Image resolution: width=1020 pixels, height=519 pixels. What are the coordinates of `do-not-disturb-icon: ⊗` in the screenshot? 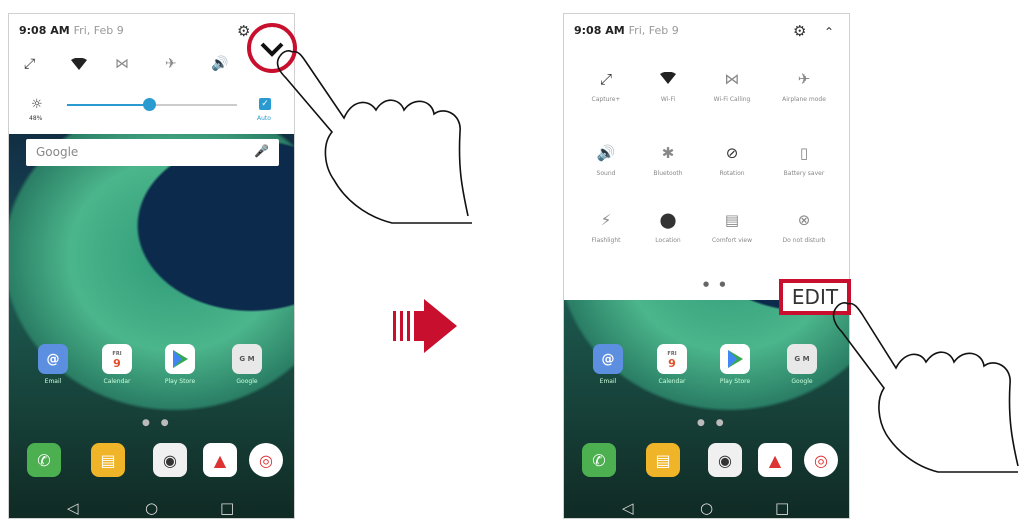 It's located at (804, 220).